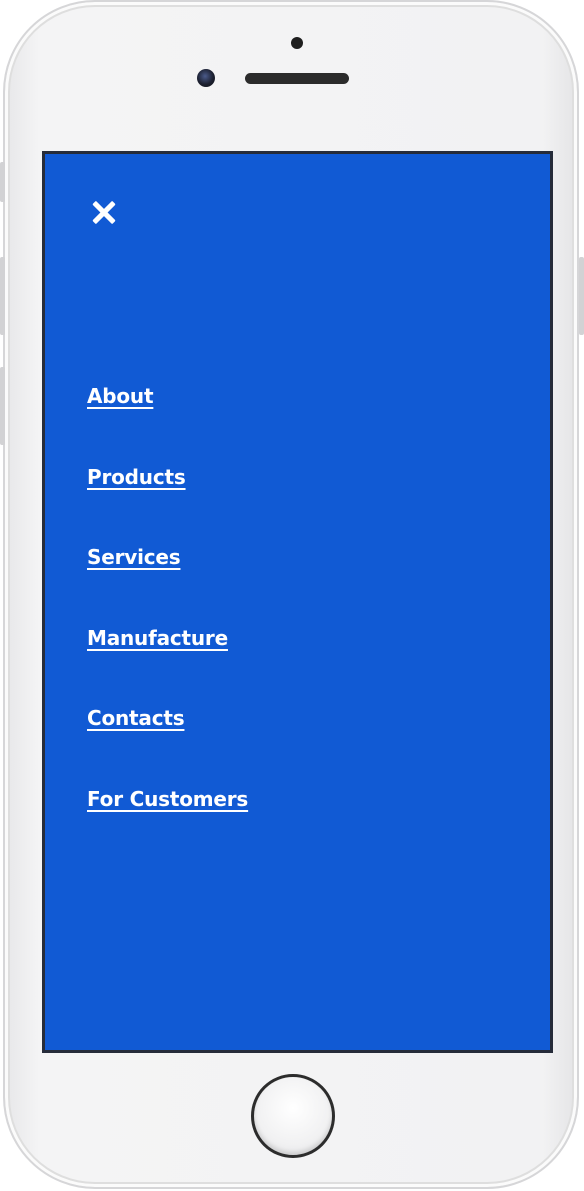 Image resolution: width=584 pixels, height=1191 pixels. I want to click on power-button, so click(581, 296).